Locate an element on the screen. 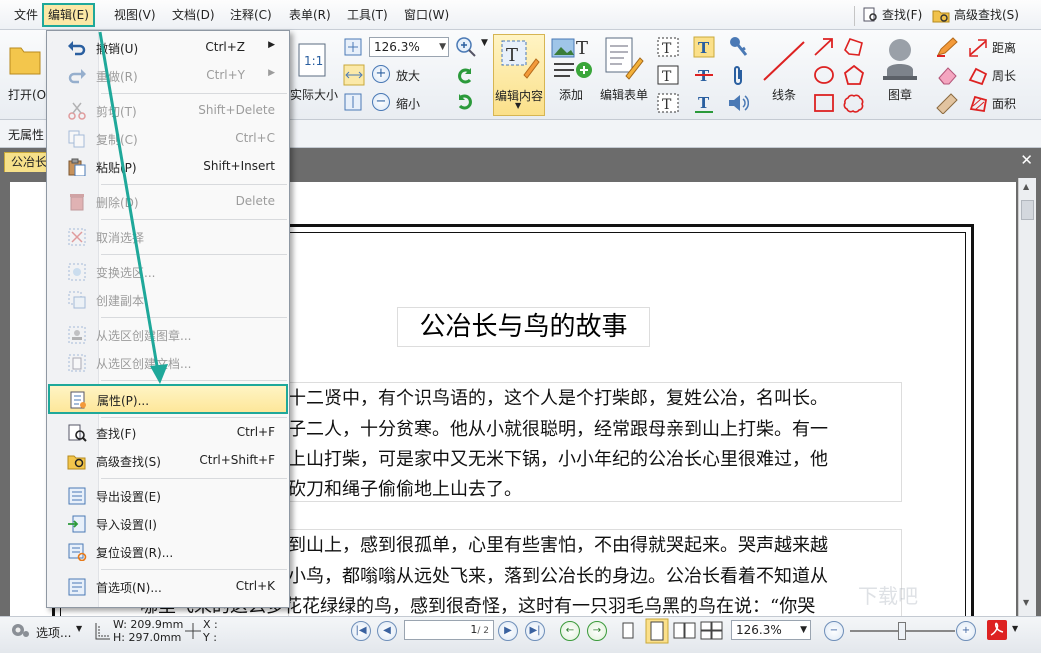 This screenshot has height=653, width=1041. rotate-left-icon is located at coordinates (465, 76).